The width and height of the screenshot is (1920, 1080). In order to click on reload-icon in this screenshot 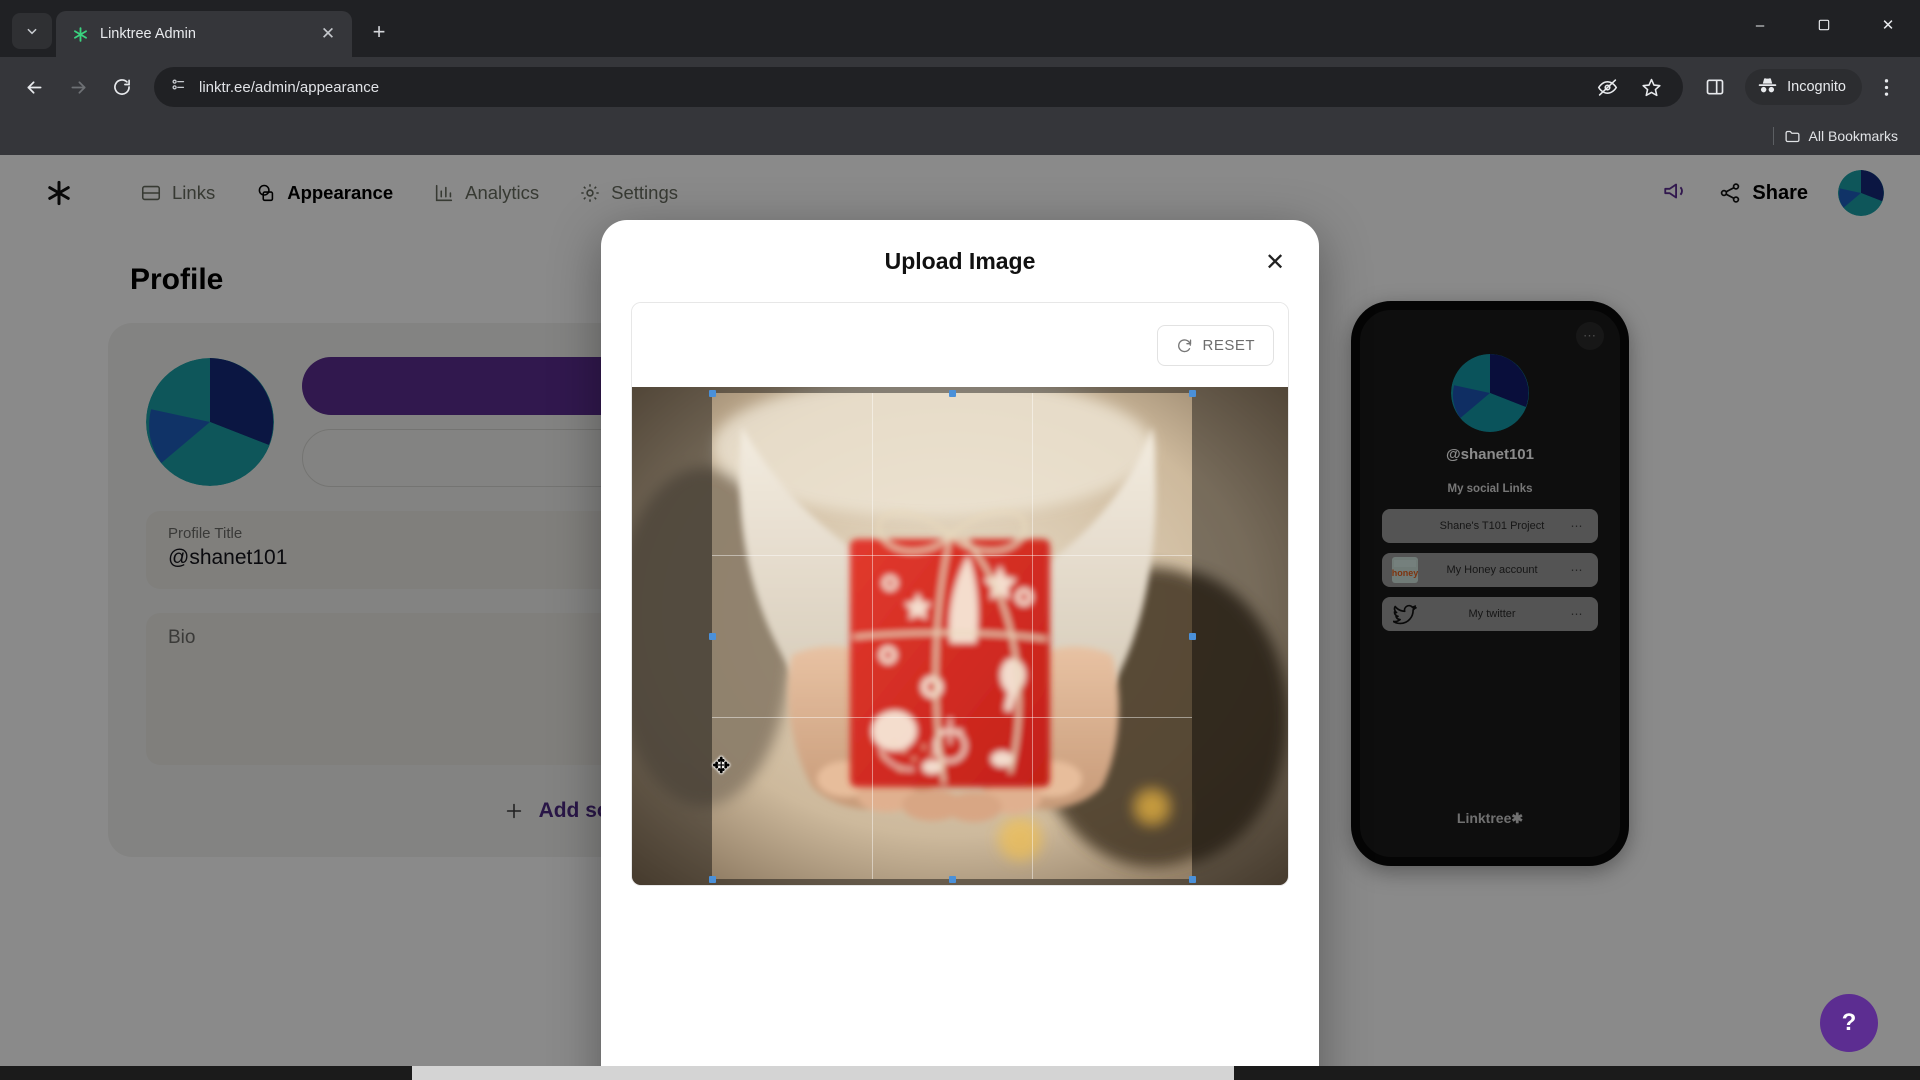, I will do `click(122, 87)`.